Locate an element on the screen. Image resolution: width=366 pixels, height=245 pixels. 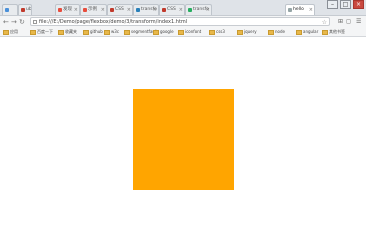
window-controls: – □ × is located at coordinates (345, 4).